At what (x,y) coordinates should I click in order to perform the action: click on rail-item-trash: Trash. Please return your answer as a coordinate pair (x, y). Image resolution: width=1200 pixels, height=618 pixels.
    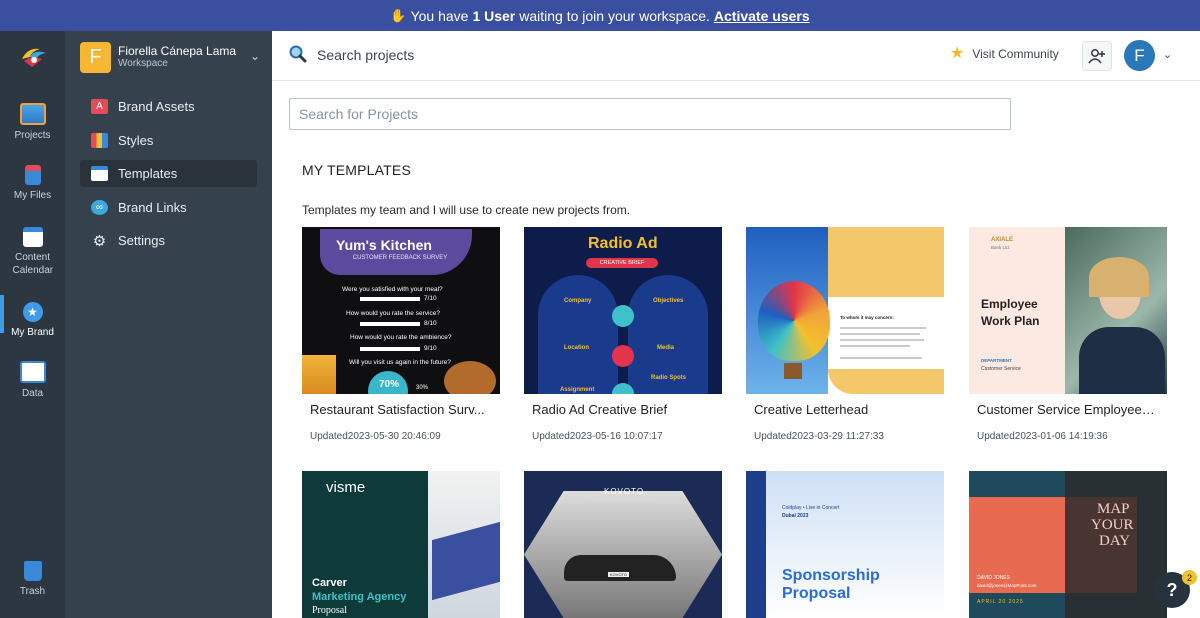
    Looking at the image, I should click on (32, 579).